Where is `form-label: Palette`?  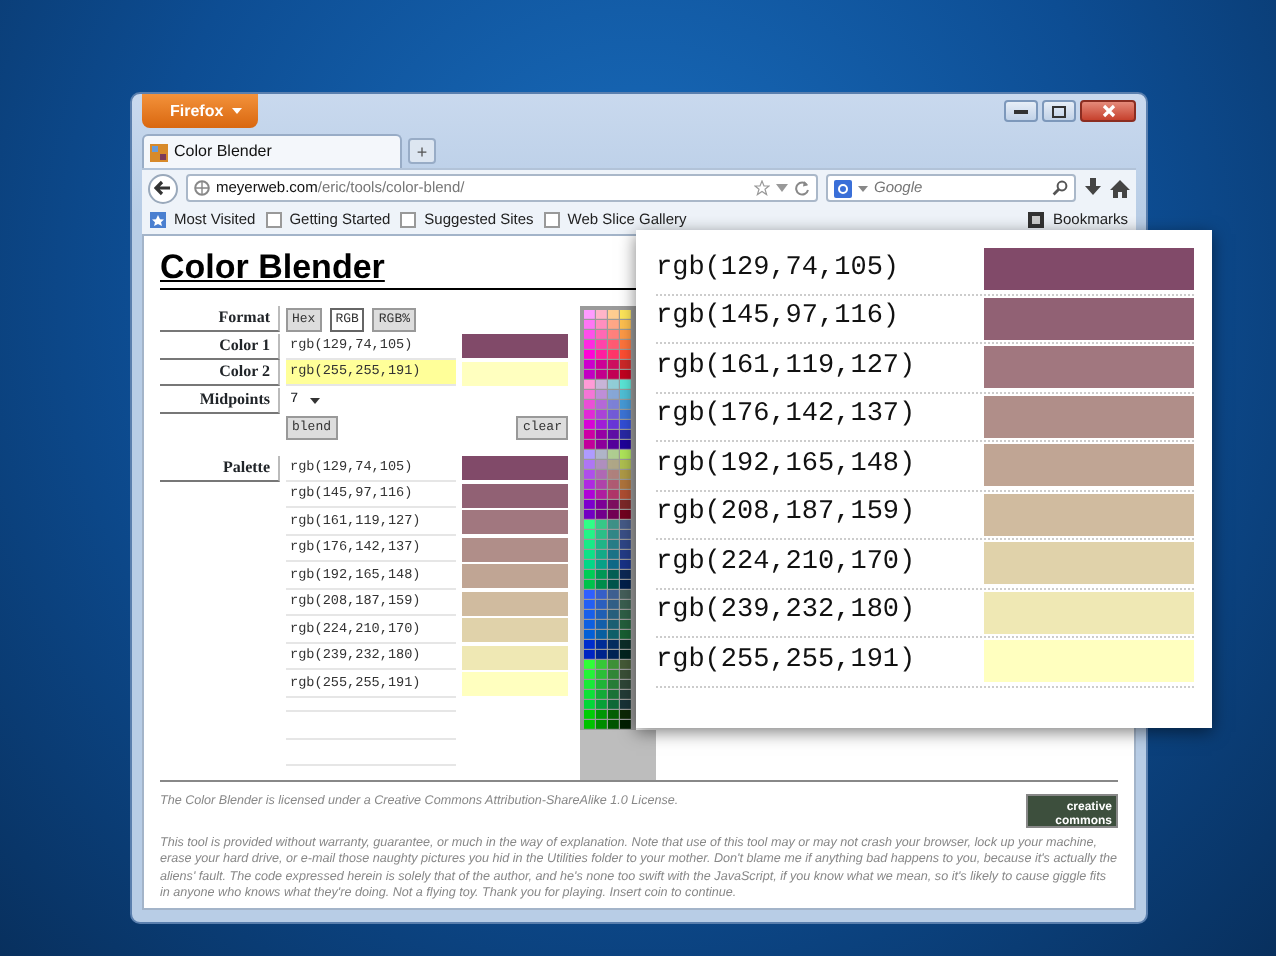 form-label: Palette is located at coordinates (220, 468).